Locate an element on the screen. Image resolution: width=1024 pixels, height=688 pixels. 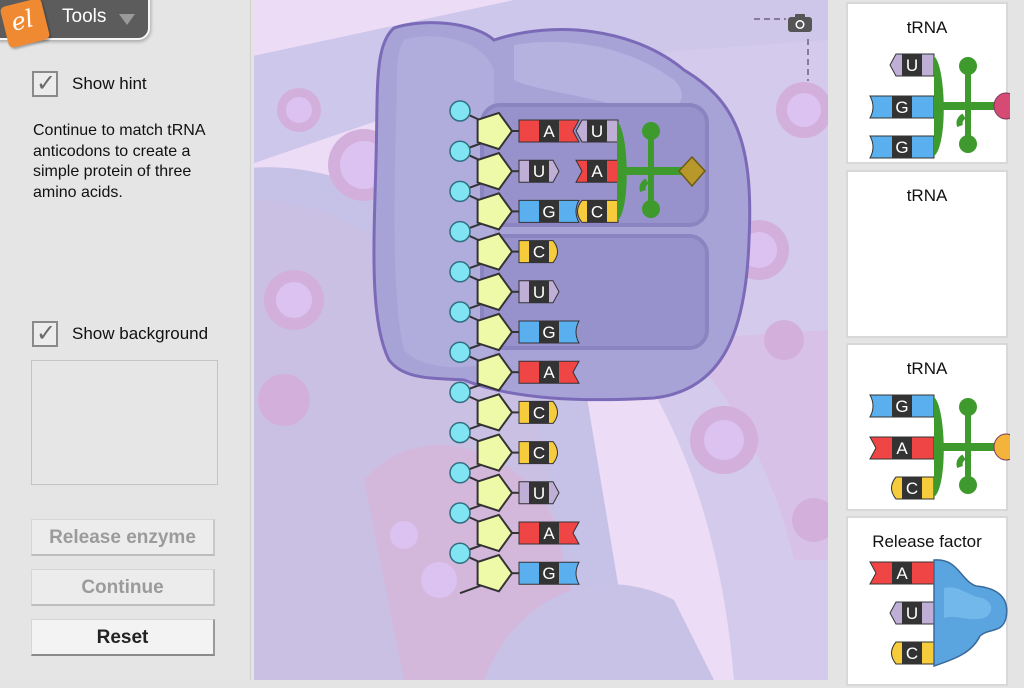
show-background-checkbox: ✓ is located at coordinates (45, 333).